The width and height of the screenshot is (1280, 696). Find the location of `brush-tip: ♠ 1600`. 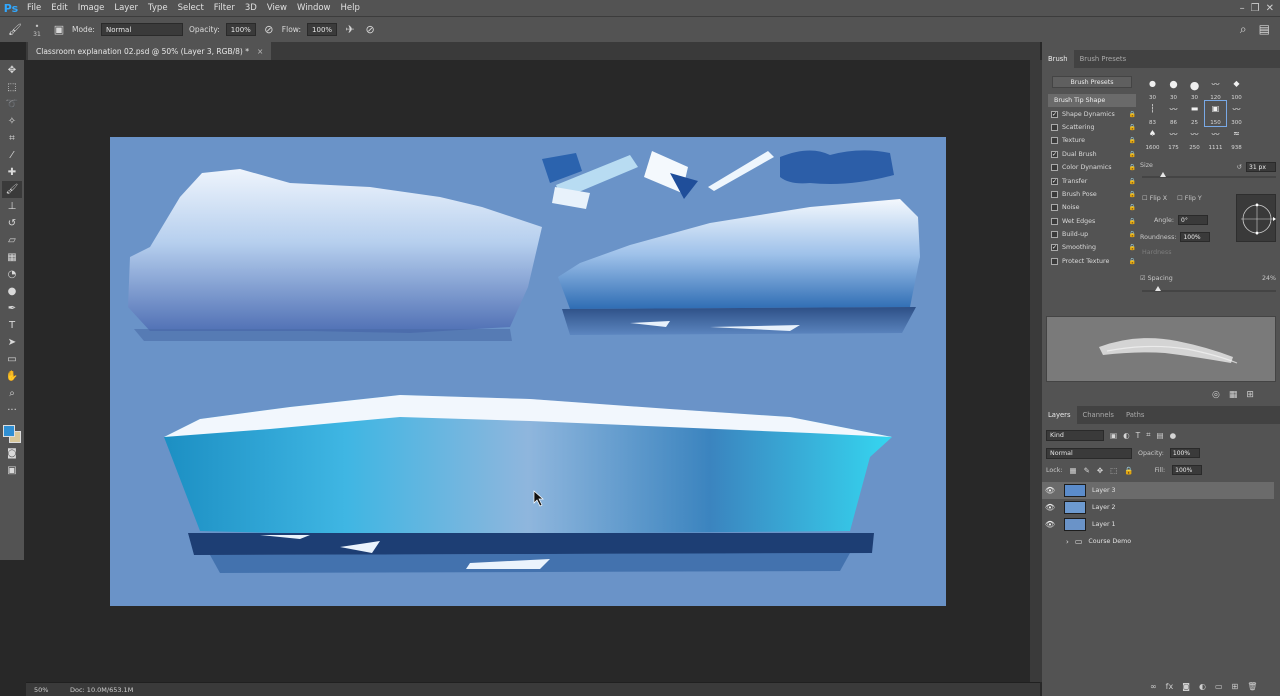

brush-tip: ♠ 1600 is located at coordinates (1152, 138).